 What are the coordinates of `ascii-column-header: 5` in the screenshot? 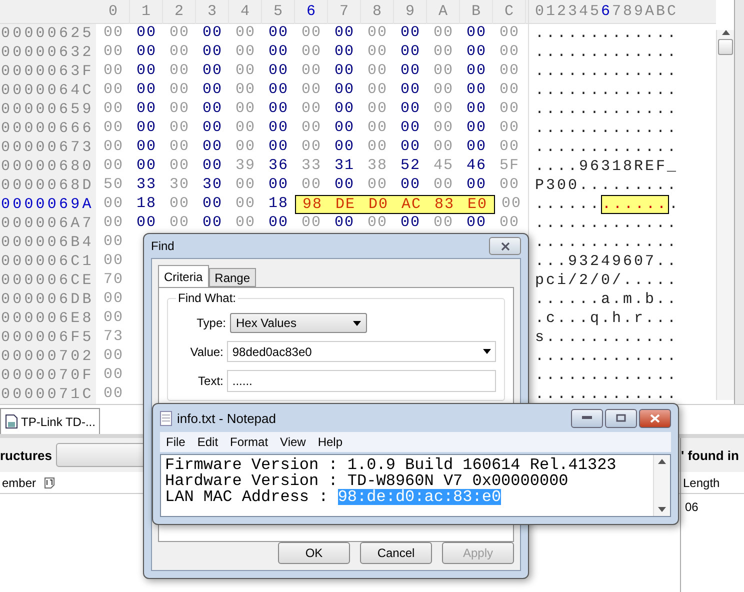 It's located at (595, 12).